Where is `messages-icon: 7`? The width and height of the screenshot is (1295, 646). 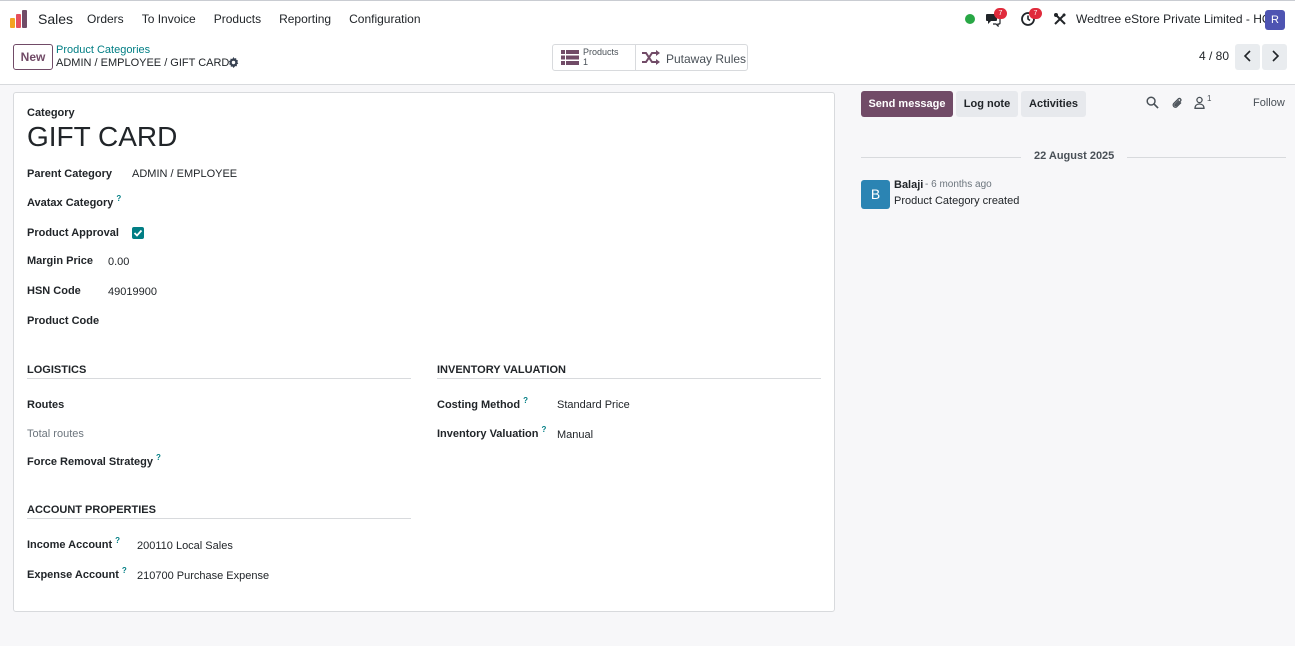
messages-icon: 7 is located at coordinates (996, 18).